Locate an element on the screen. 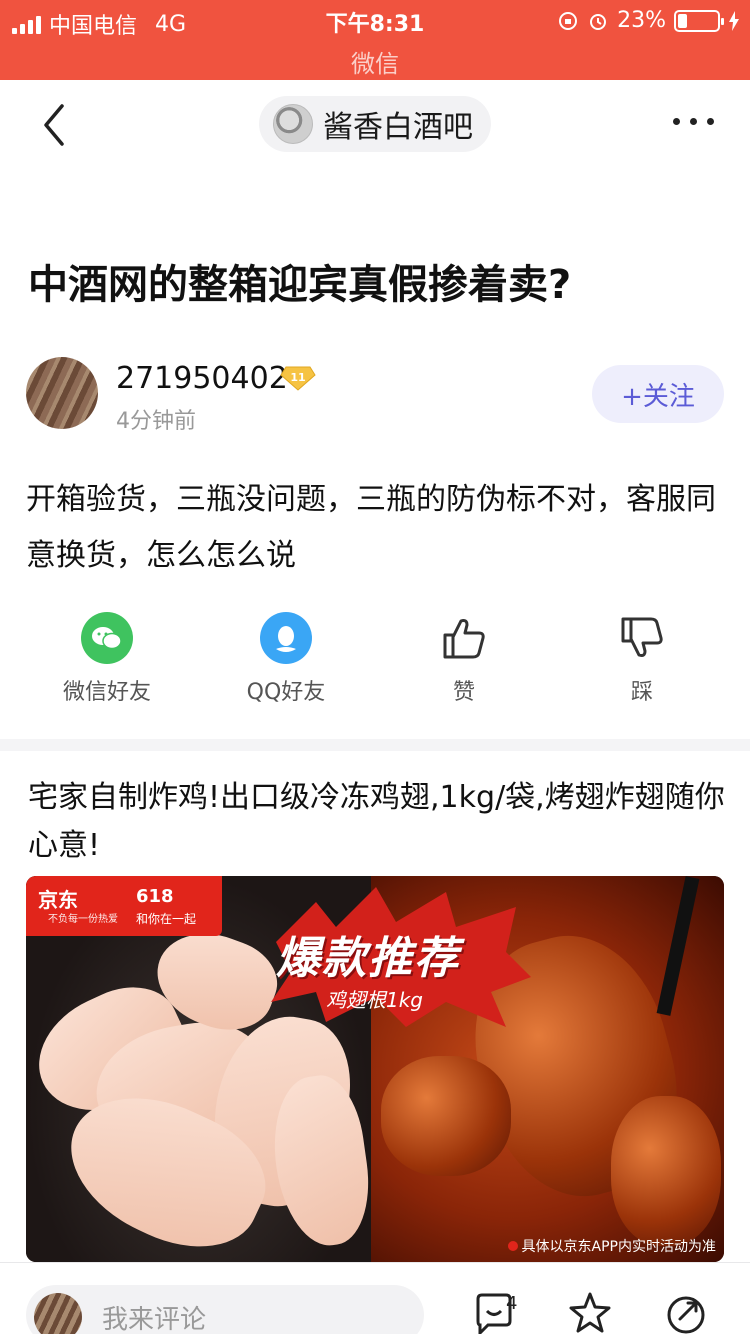  thumbs-up-icon is located at coordinates (464, 638).